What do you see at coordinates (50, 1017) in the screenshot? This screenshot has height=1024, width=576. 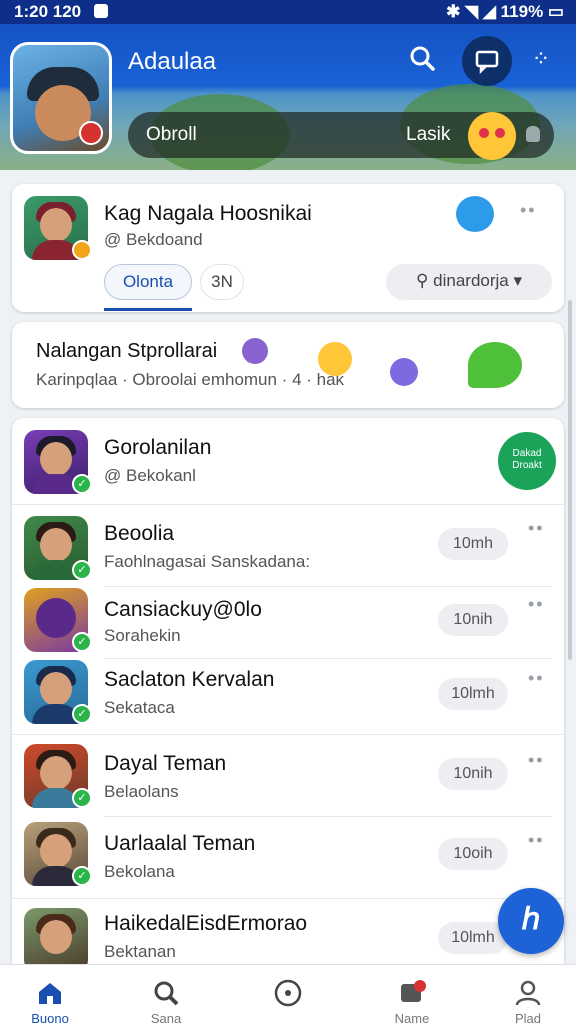 I see `nav-label: Buono` at bounding box center [50, 1017].